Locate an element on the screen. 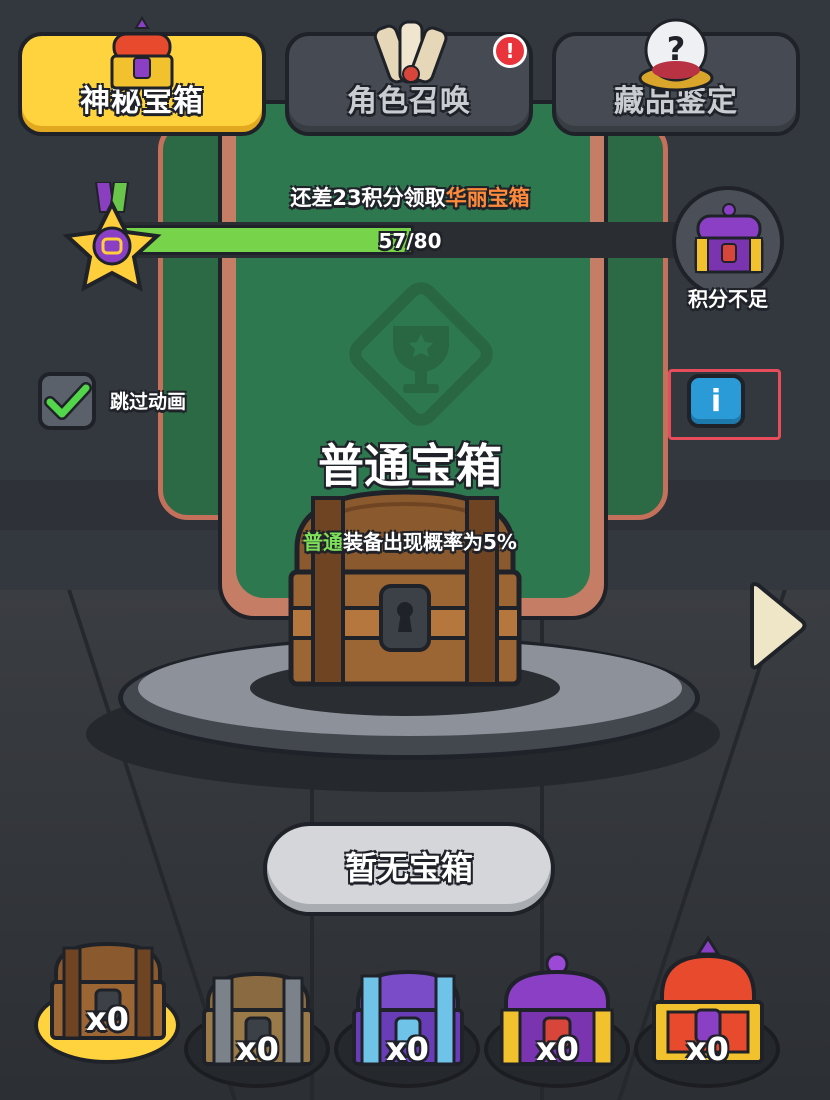  question-glyph: ? is located at coordinates (676, 49).